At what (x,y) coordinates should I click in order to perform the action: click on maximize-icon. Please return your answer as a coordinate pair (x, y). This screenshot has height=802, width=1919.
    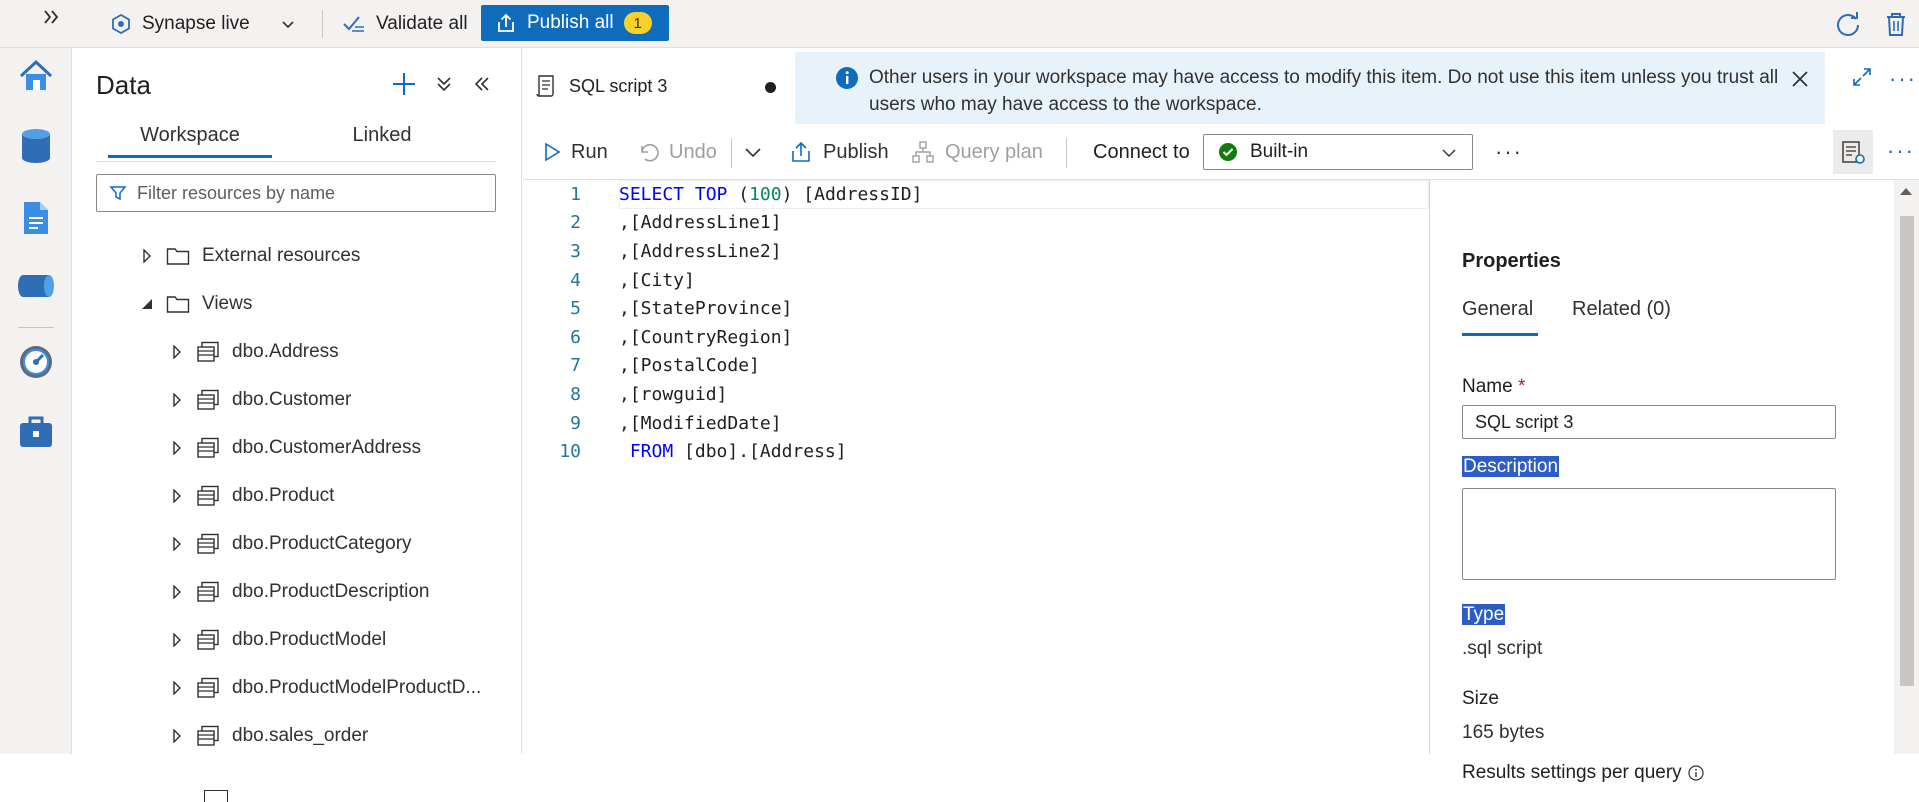
    Looking at the image, I should click on (1862, 77).